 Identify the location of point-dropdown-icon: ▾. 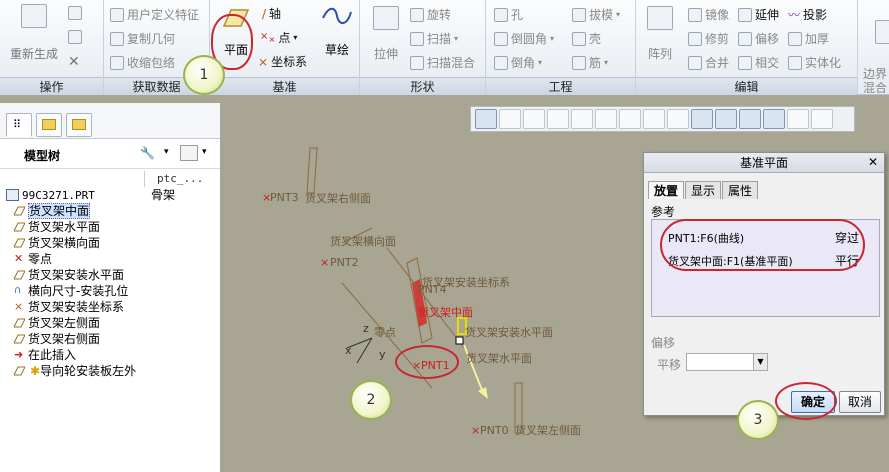
(295, 37).